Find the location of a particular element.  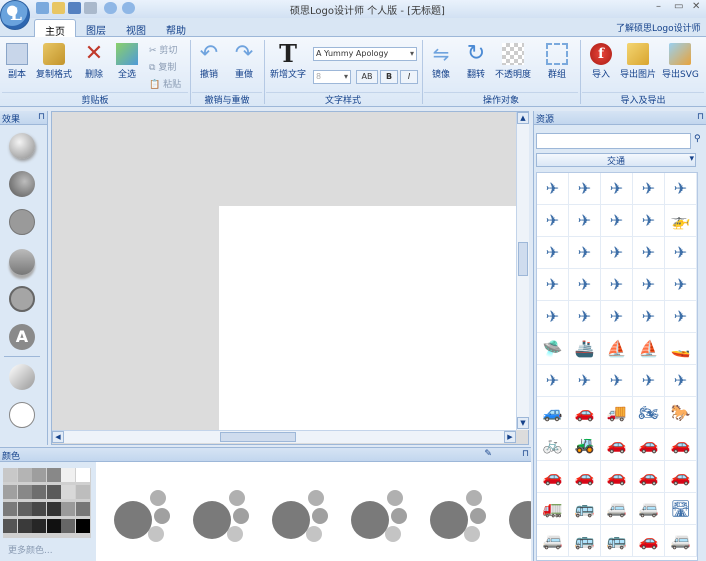

resource-icon-cell: 🚜 is located at coordinates (585, 445).